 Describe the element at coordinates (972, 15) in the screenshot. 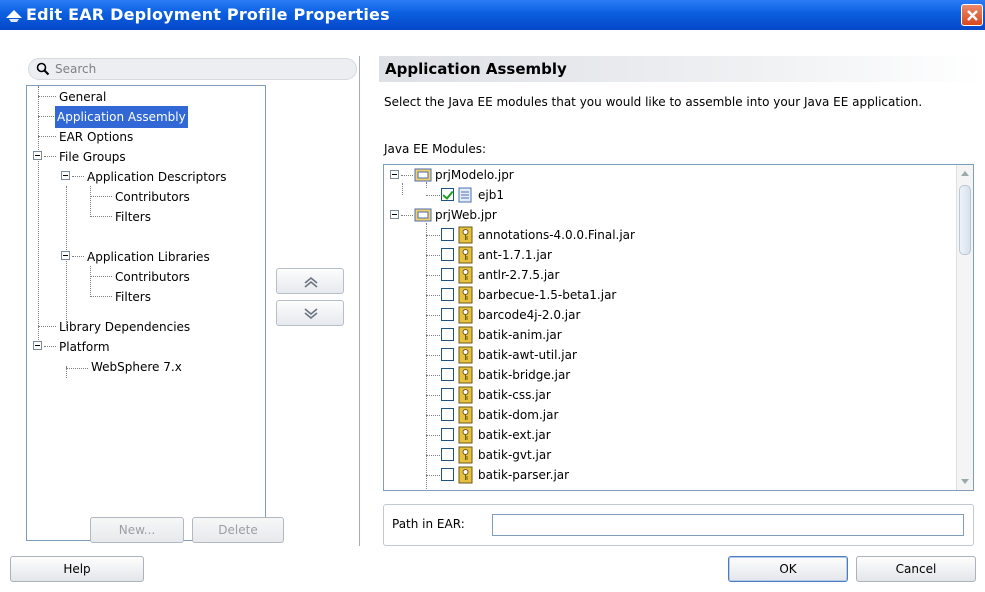

I see `close-icon` at that location.